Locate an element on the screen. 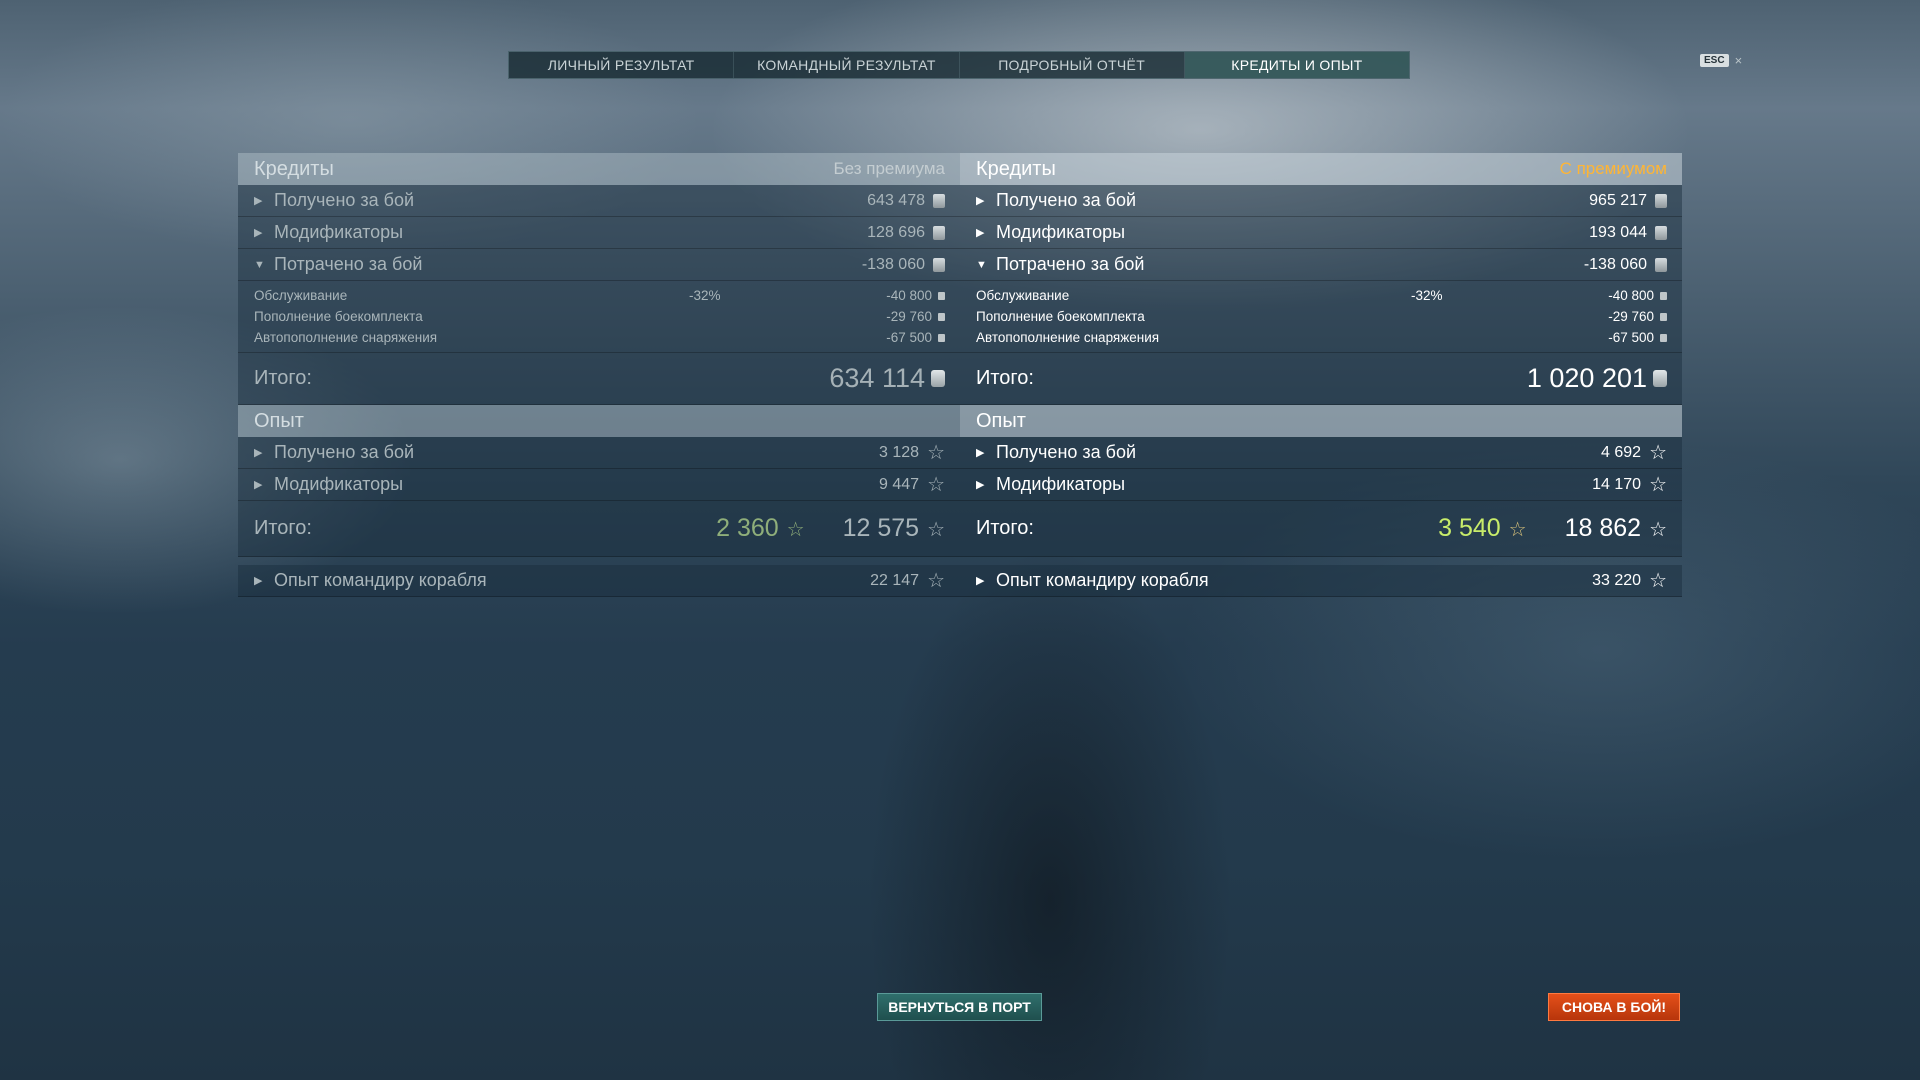 The width and height of the screenshot is (1920, 1080). commander-xp-row: ▶ Опыт командиру корабля 33 220 ☆ is located at coordinates (1321, 581).